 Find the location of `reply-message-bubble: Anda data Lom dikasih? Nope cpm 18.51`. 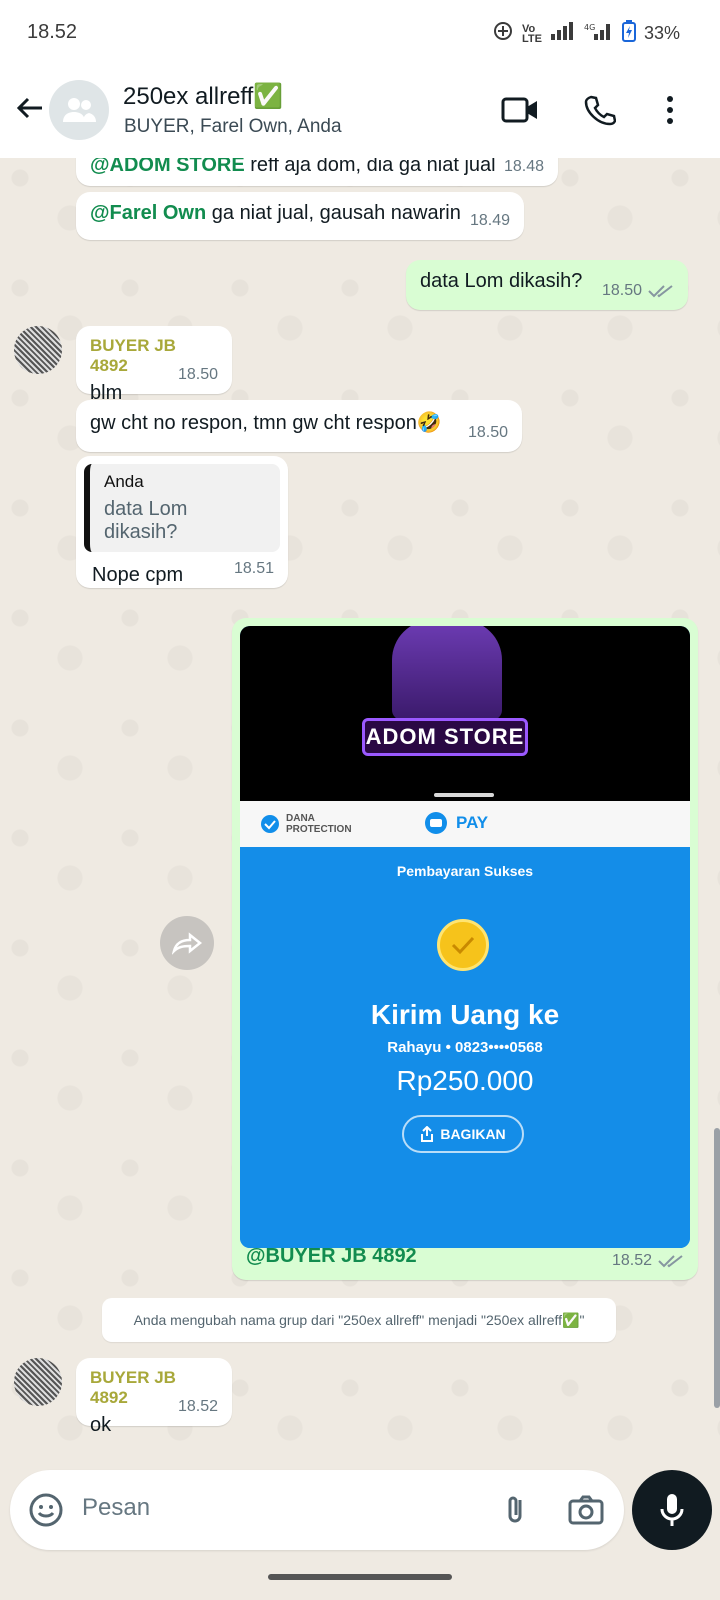

reply-message-bubble: Anda data Lom dikasih? Nope cpm 18.51 is located at coordinates (182, 522).